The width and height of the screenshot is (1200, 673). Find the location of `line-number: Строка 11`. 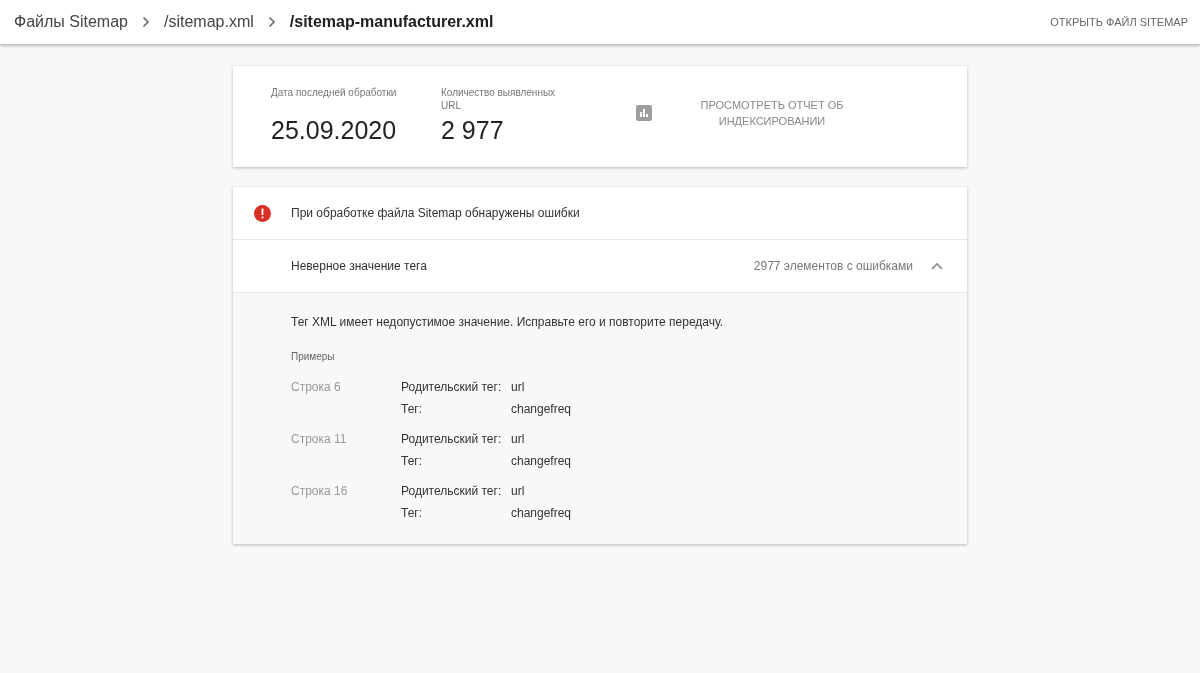

line-number: Строка 11 is located at coordinates (319, 440).